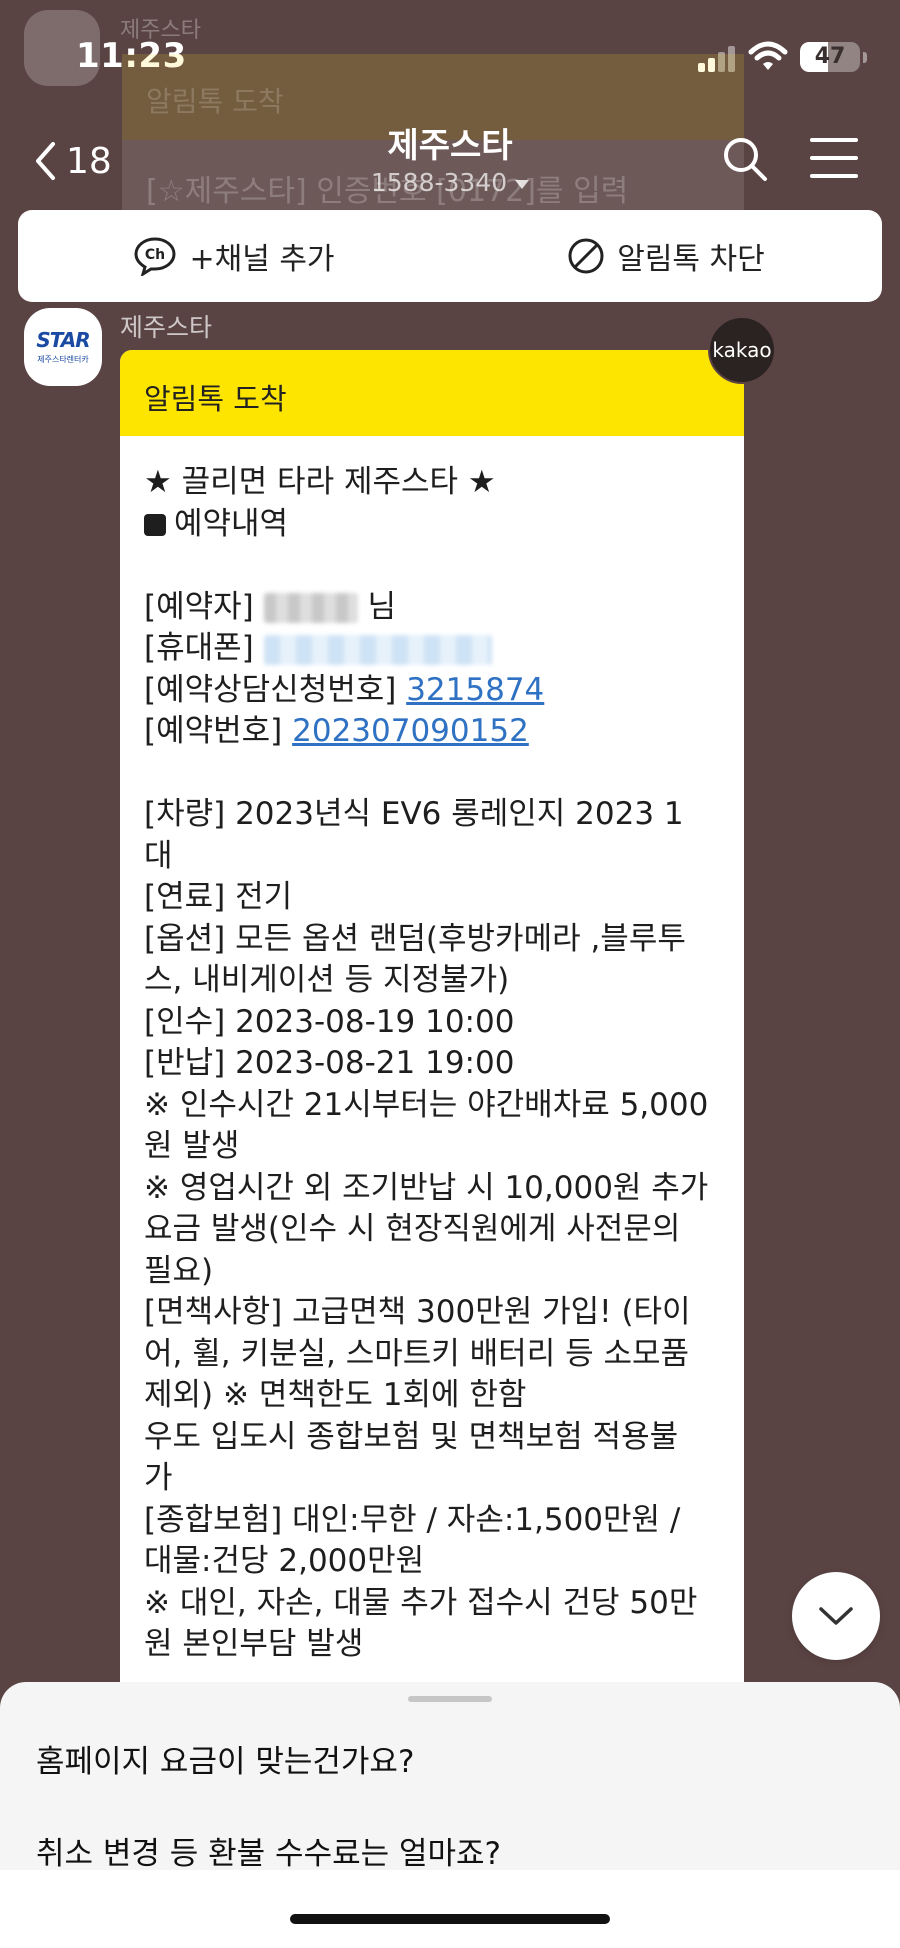 The image size is (900, 1948). I want to click on sheet-handle, so click(450, 1699).